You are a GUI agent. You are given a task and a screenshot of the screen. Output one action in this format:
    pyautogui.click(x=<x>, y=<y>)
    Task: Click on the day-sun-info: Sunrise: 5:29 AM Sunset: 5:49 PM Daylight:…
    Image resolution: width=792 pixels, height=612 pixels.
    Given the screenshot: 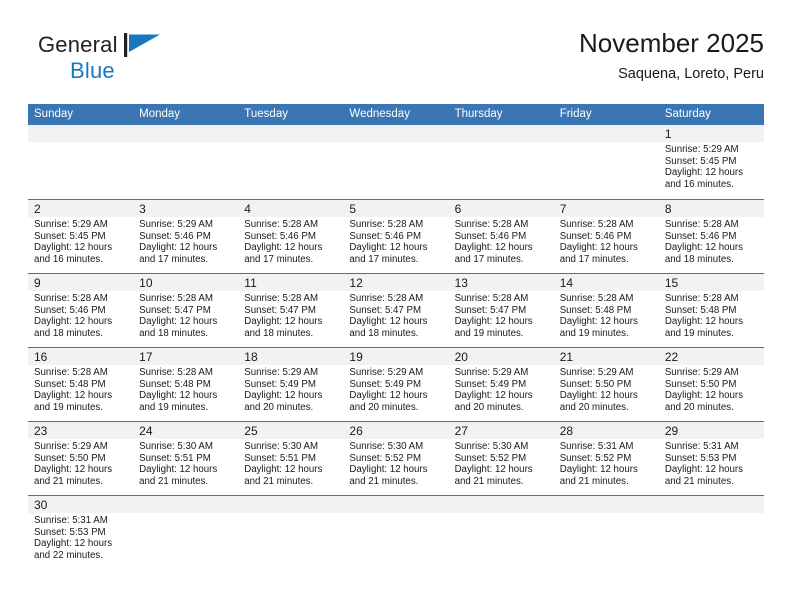 What is the action you would take?
    pyautogui.click(x=395, y=389)
    